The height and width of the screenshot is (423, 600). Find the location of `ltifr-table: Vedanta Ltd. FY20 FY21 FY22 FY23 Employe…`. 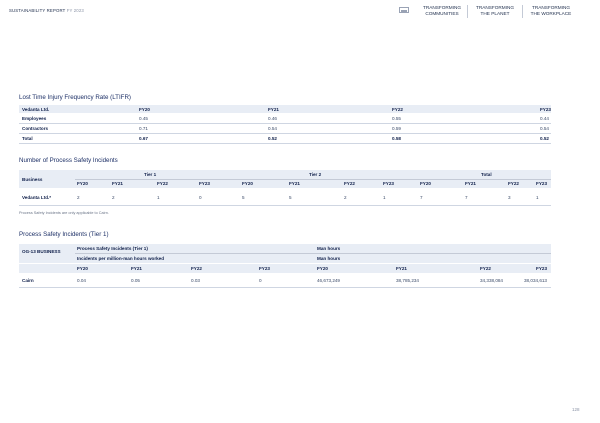

ltifr-table: Vedanta Ltd. FY20 FY21 FY22 FY23 Employe… is located at coordinates (285, 124).